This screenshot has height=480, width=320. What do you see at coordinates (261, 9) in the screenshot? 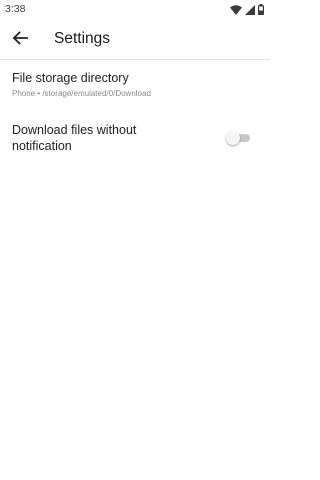
I see `battery-icon` at bounding box center [261, 9].